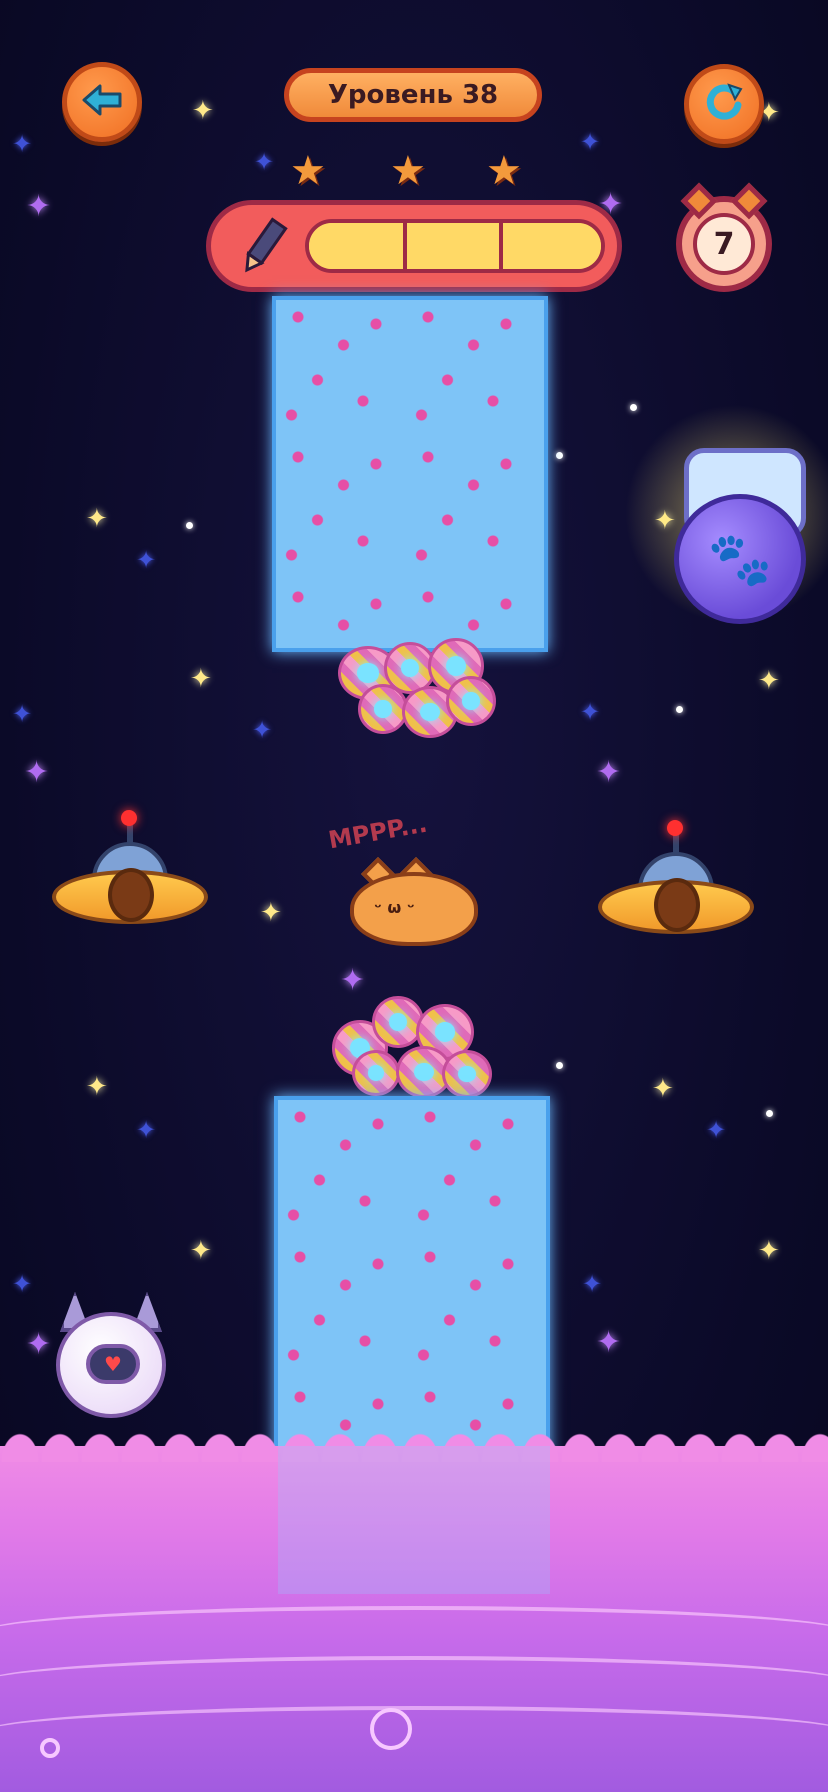 The image size is (828, 1792). What do you see at coordinates (113, 1364) in the screenshot?
I see `heart-icon: ♥` at bounding box center [113, 1364].